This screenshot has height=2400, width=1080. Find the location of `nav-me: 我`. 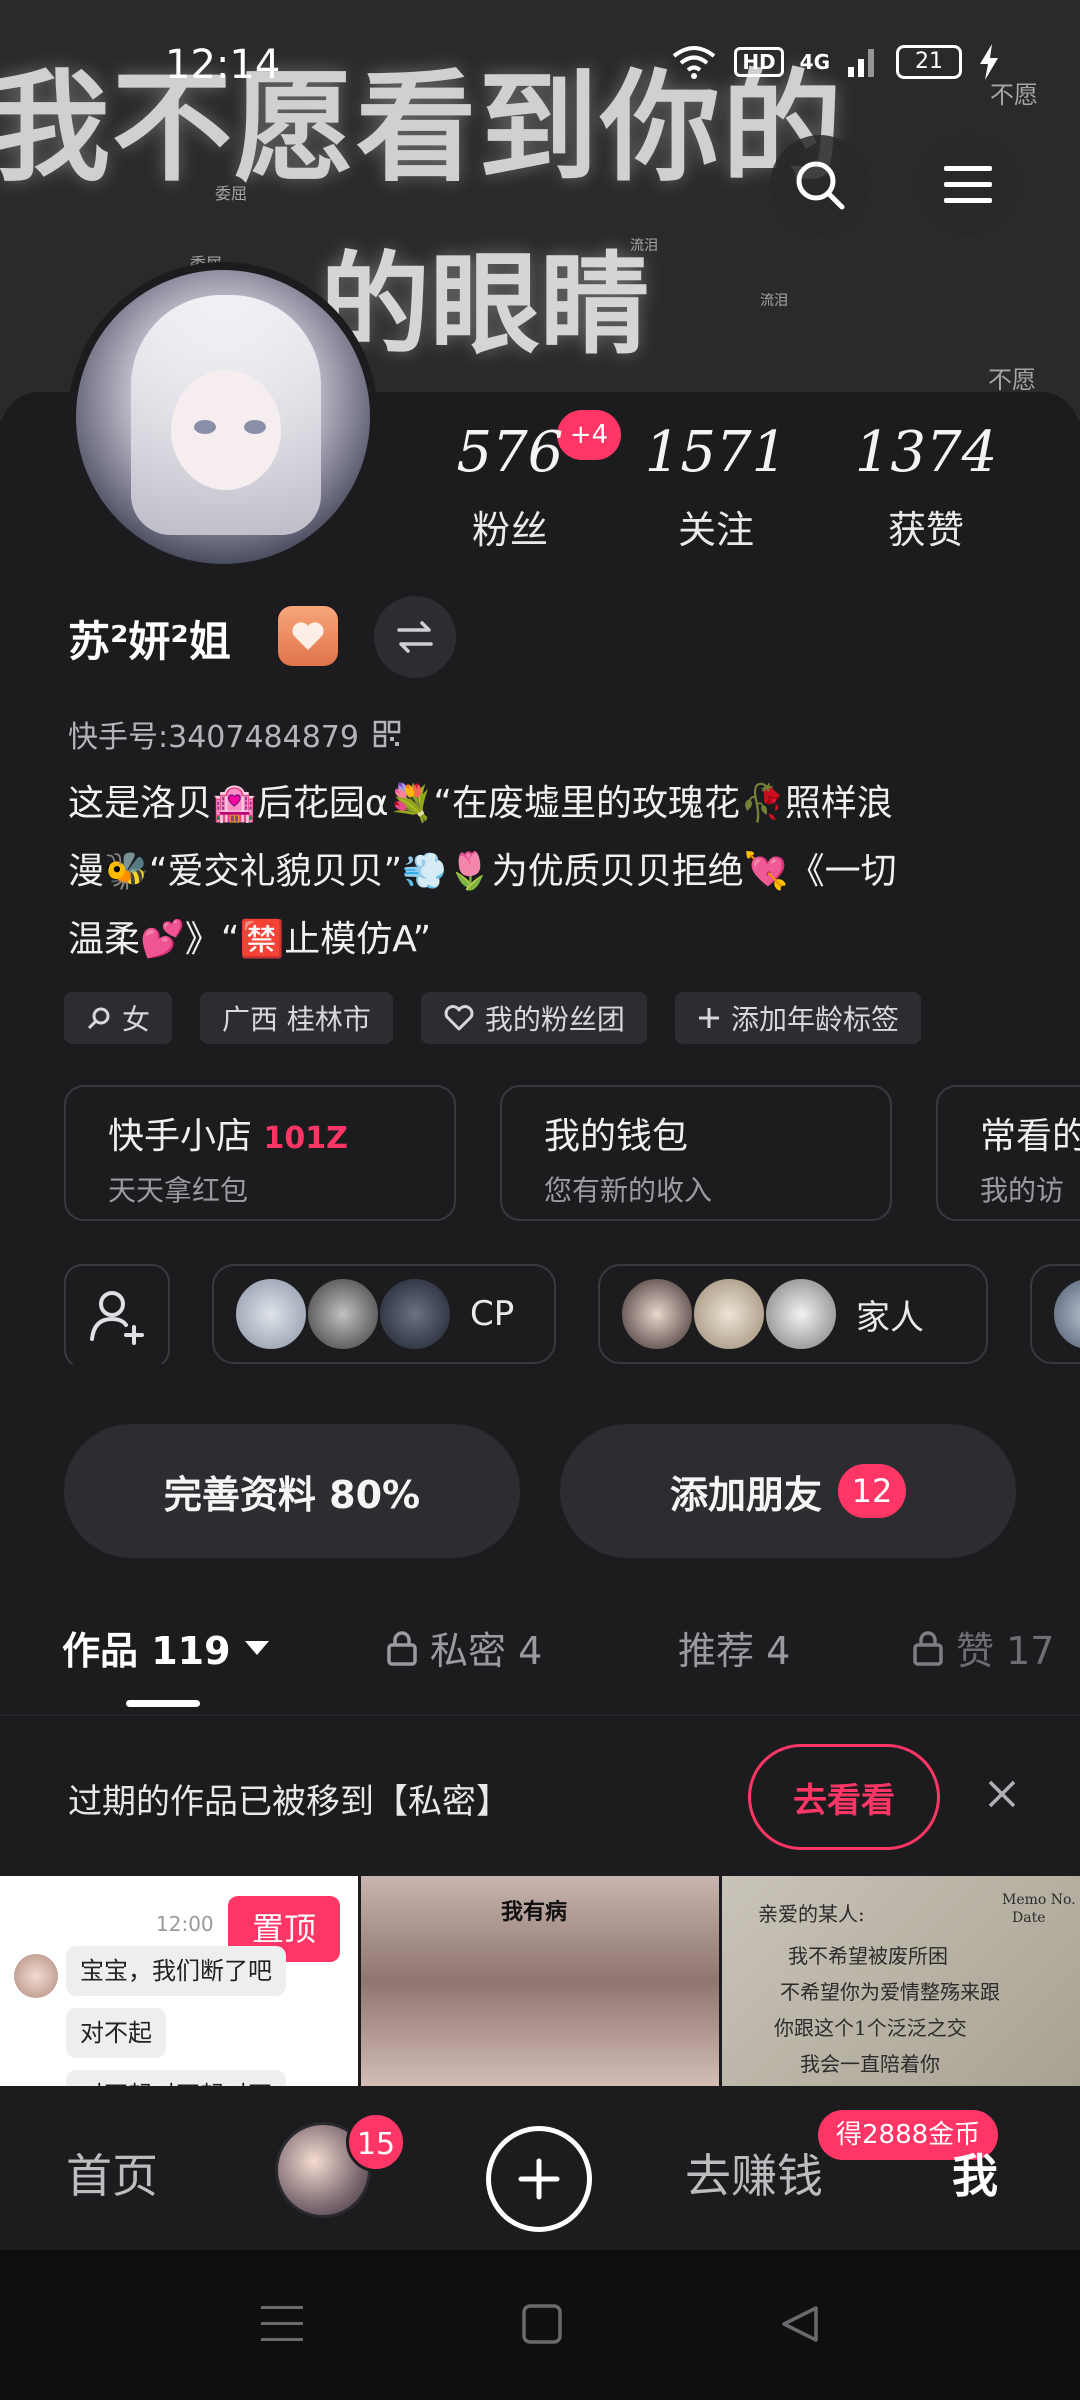

nav-me: 我 is located at coordinates (975, 2173).